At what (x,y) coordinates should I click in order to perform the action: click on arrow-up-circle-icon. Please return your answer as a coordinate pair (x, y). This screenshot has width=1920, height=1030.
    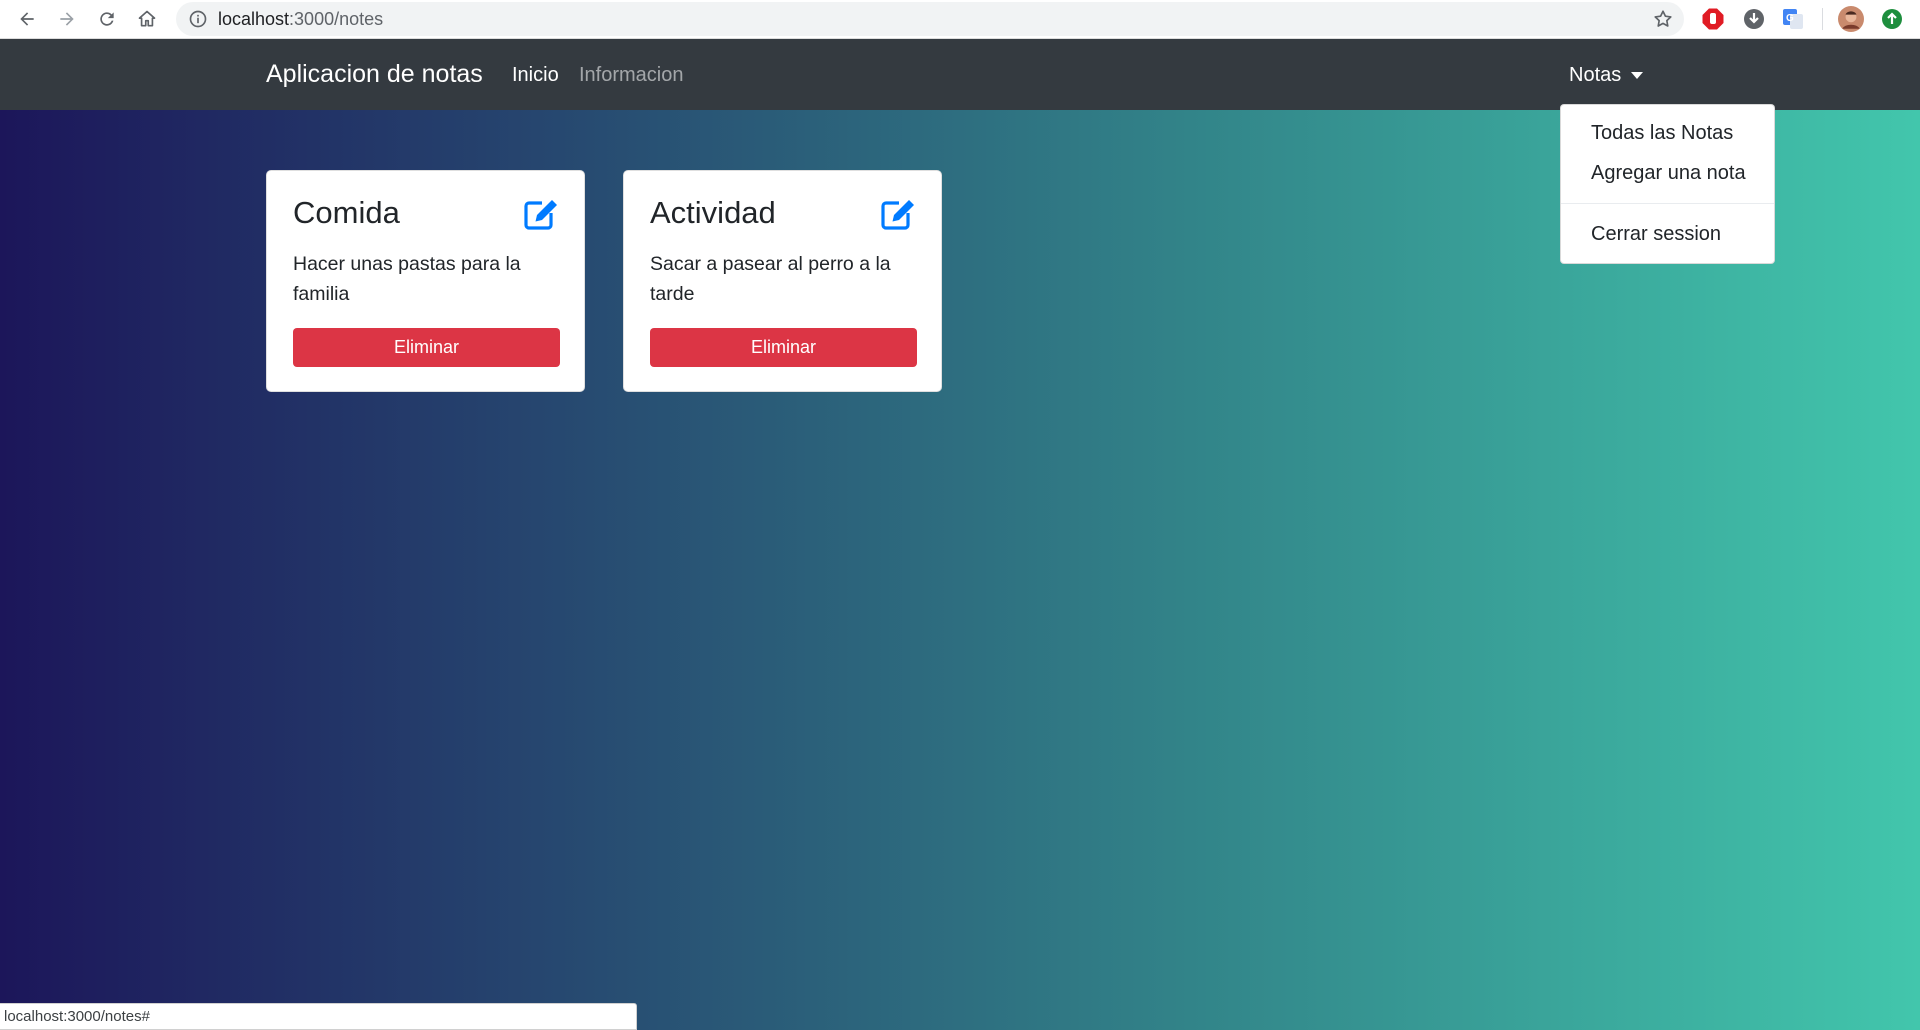
    Looking at the image, I should click on (1892, 19).